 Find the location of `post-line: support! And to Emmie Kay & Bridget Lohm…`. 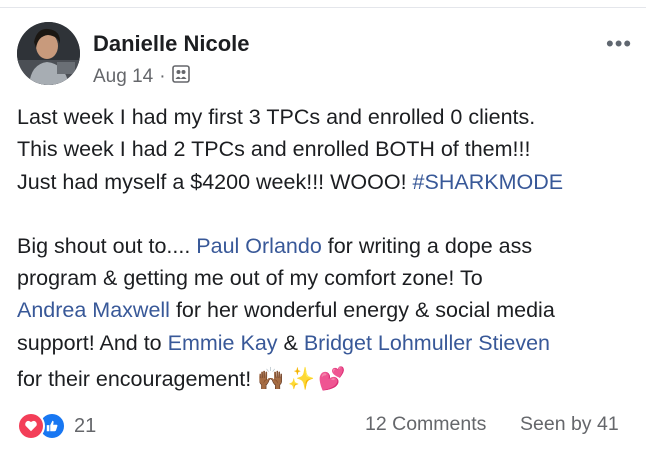

post-line: support! And to Emmie Kay & Bridget Lohm… is located at coordinates (327, 343).